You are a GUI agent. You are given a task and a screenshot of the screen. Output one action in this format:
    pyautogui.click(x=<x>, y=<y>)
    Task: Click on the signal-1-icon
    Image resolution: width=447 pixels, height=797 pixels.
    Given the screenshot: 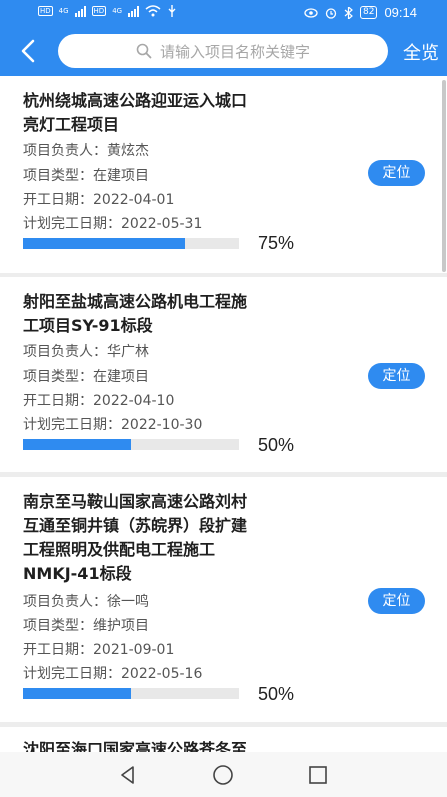 What is the action you would take?
    pyautogui.click(x=80, y=11)
    